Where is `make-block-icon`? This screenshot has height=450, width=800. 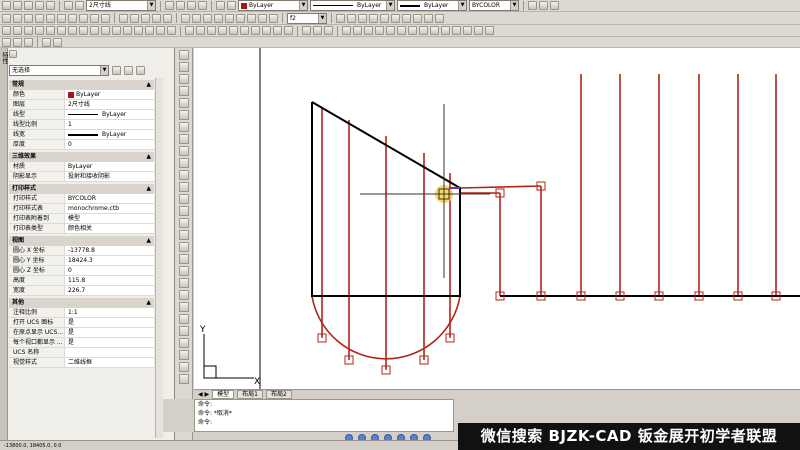
make-block-icon is located at coordinates (183, 199).